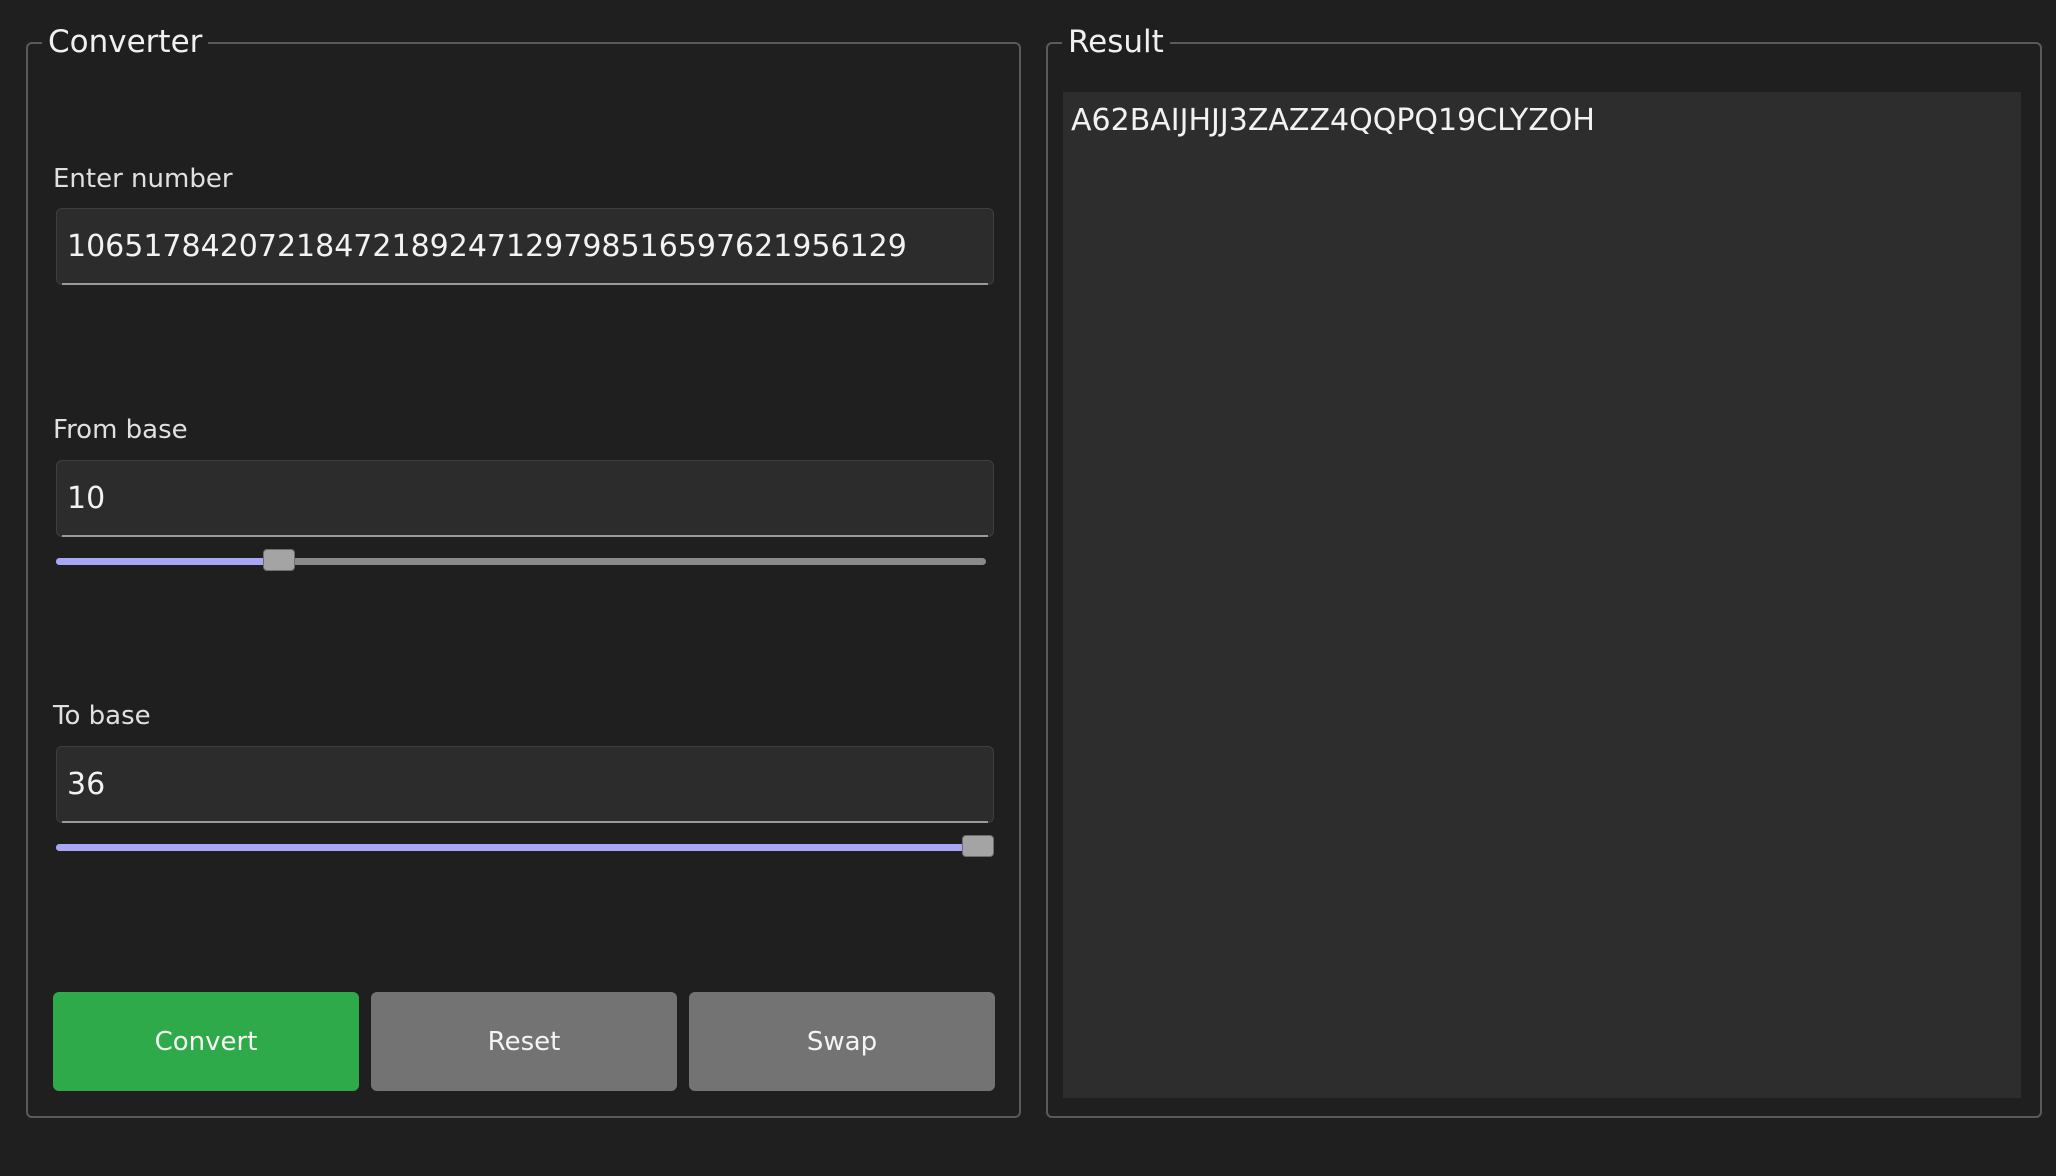 The height and width of the screenshot is (1176, 2056). What do you see at coordinates (525, 536) in the screenshot?
I see `from-base-input-underline` at bounding box center [525, 536].